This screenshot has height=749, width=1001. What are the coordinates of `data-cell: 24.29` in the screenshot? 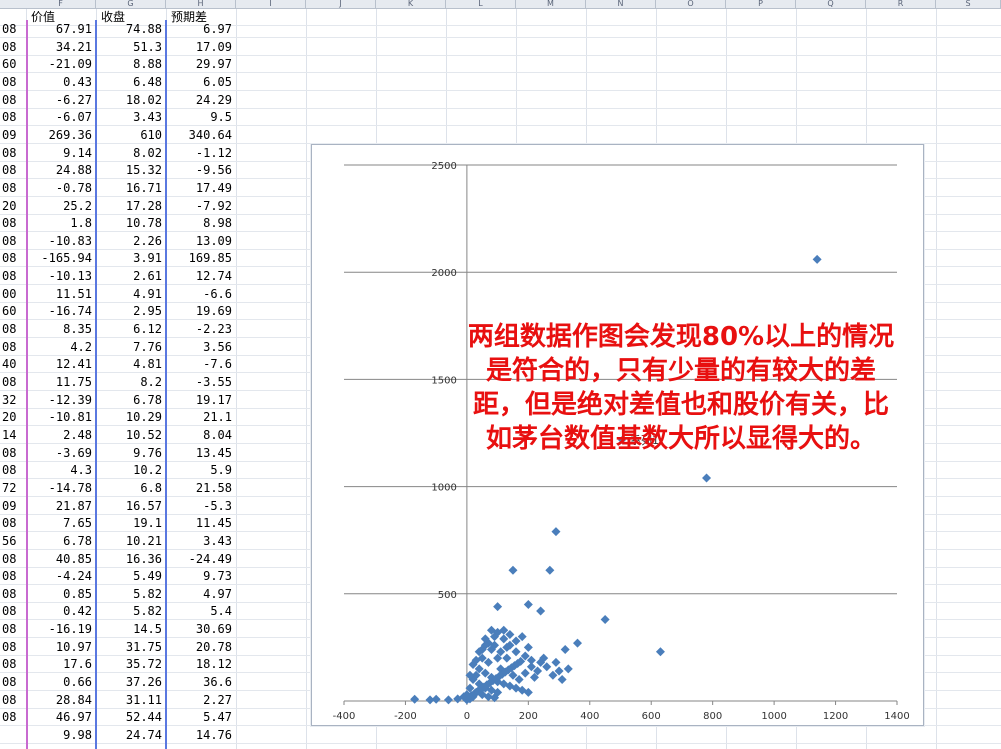 It's located at (200, 100).